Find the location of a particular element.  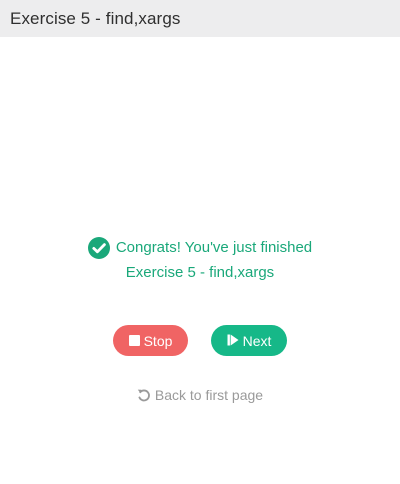

back-to-first-page-link: Back to first page is located at coordinates (200, 395).